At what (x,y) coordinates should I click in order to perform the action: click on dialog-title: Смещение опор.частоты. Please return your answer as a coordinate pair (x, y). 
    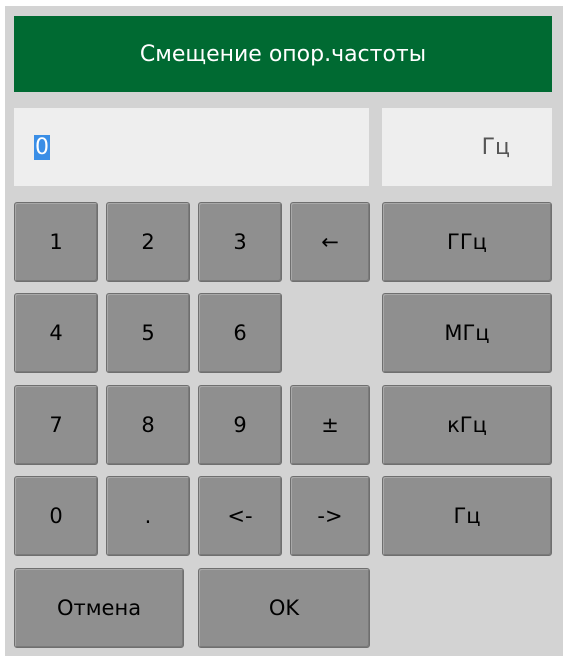
    Looking at the image, I should click on (283, 54).